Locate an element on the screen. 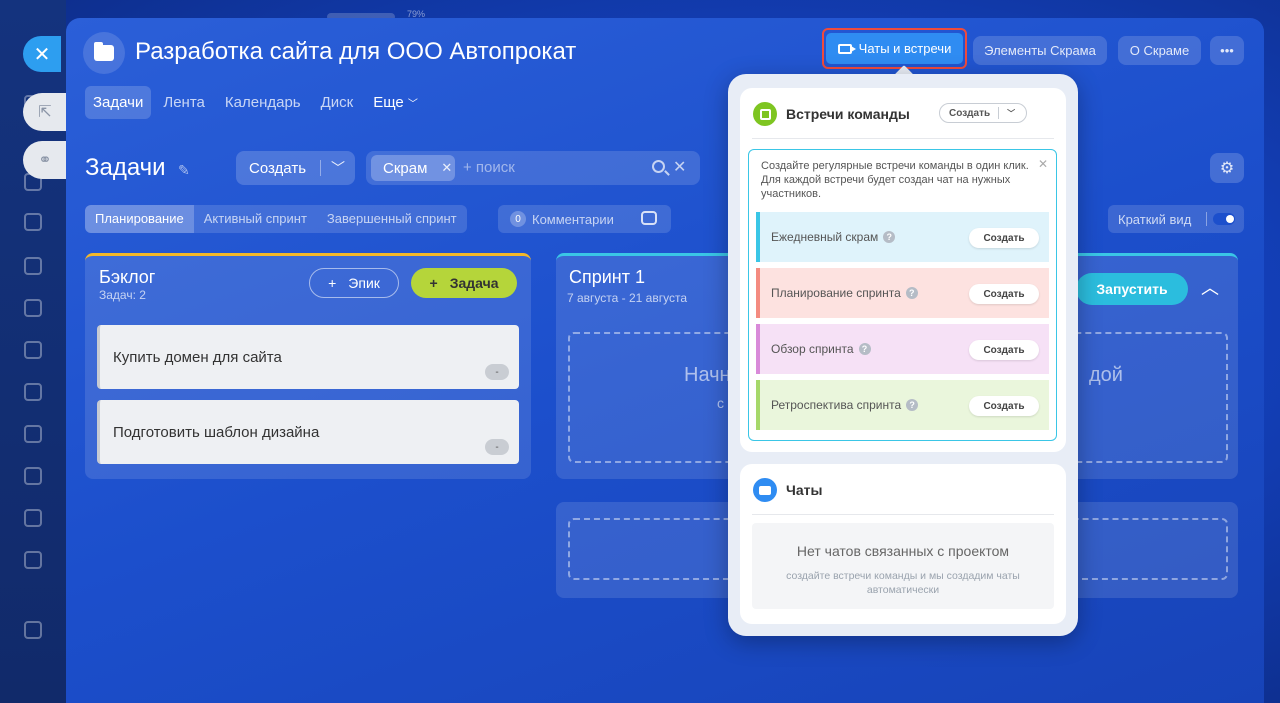 The width and height of the screenshot is (1280, 703). task-card: Подготовить шаблон дизайна - is located at coordinates (308, 432).